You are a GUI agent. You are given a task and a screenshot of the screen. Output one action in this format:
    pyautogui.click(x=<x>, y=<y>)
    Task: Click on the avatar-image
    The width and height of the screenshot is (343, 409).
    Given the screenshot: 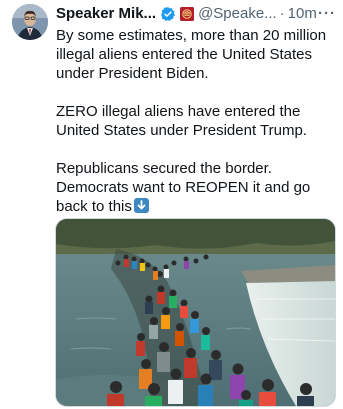 What is the action you would take?
    pyautogui.click(x=30, y=22)
    